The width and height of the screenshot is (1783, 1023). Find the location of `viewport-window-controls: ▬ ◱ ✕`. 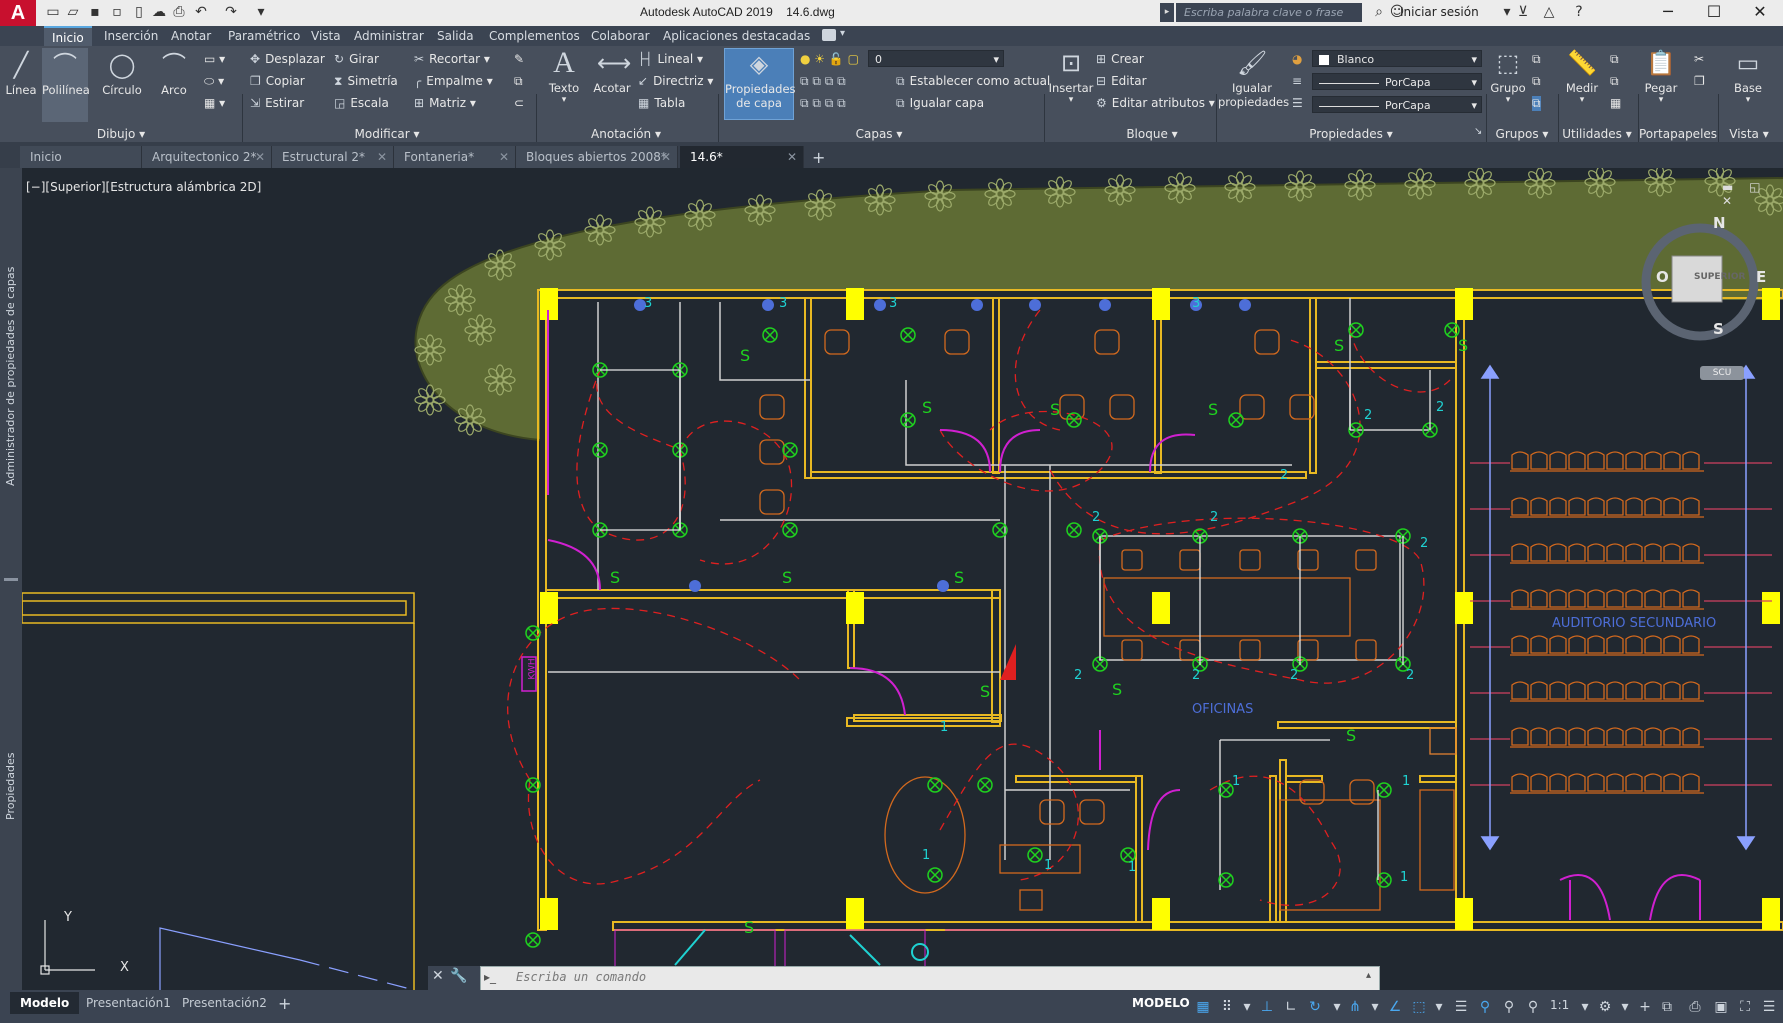

viewport-window-controls: ▬ ◱ ✕ is located at coordinates (1752, 194).